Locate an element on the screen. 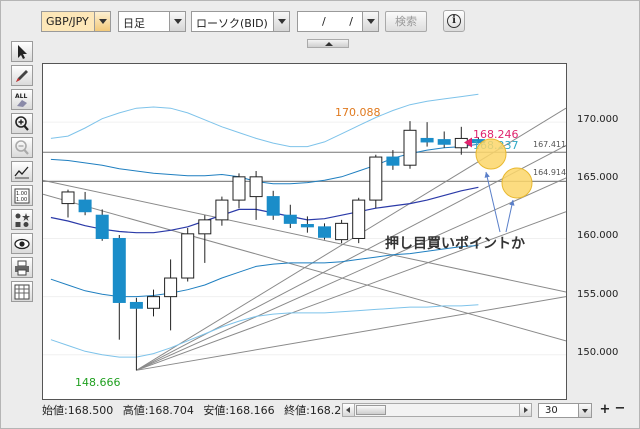  price-tick-label: 160.000 is located at coordinates (598, 236).